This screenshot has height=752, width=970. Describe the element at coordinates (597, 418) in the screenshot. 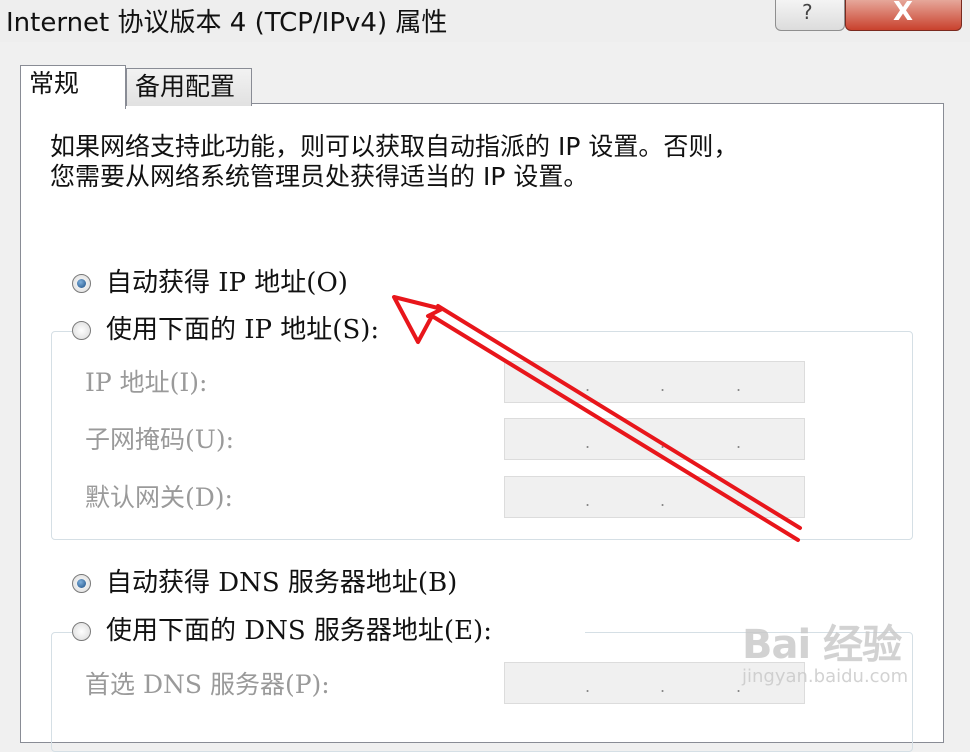

I see `annotation-arrow` at that location.